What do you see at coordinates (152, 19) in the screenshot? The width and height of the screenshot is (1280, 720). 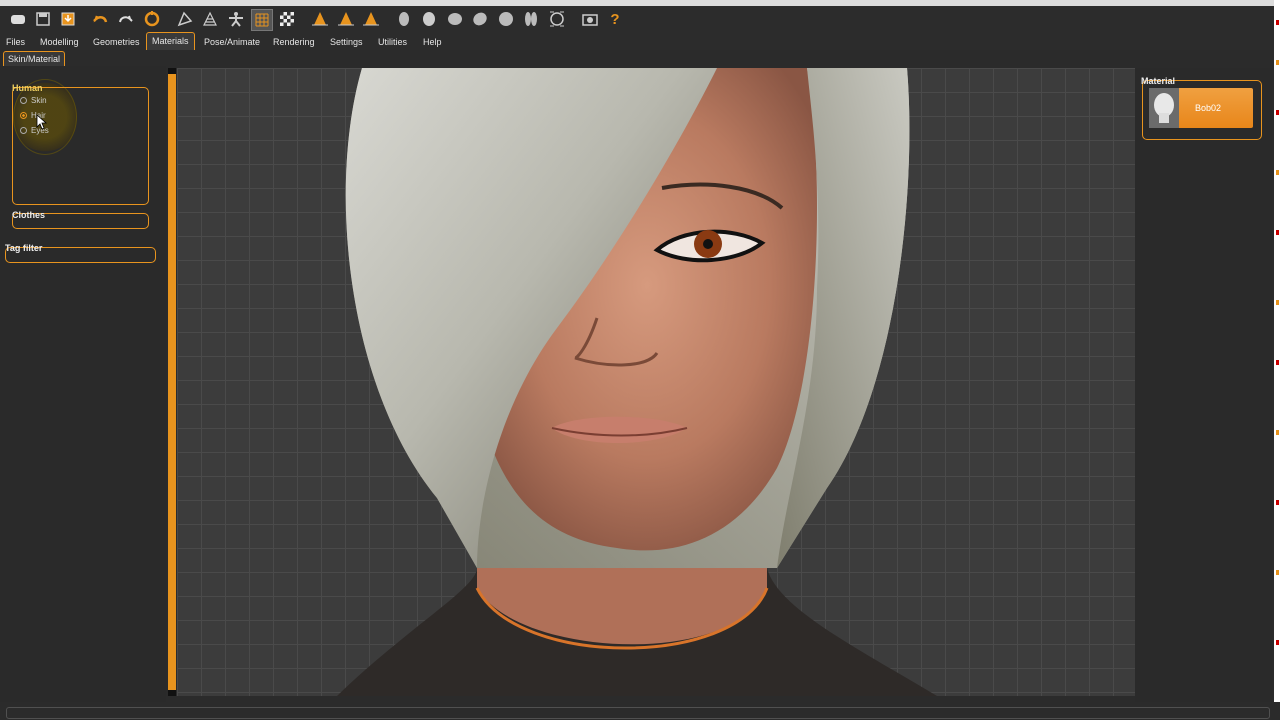 I see `reset-icon` at bounding box center [152, 19].